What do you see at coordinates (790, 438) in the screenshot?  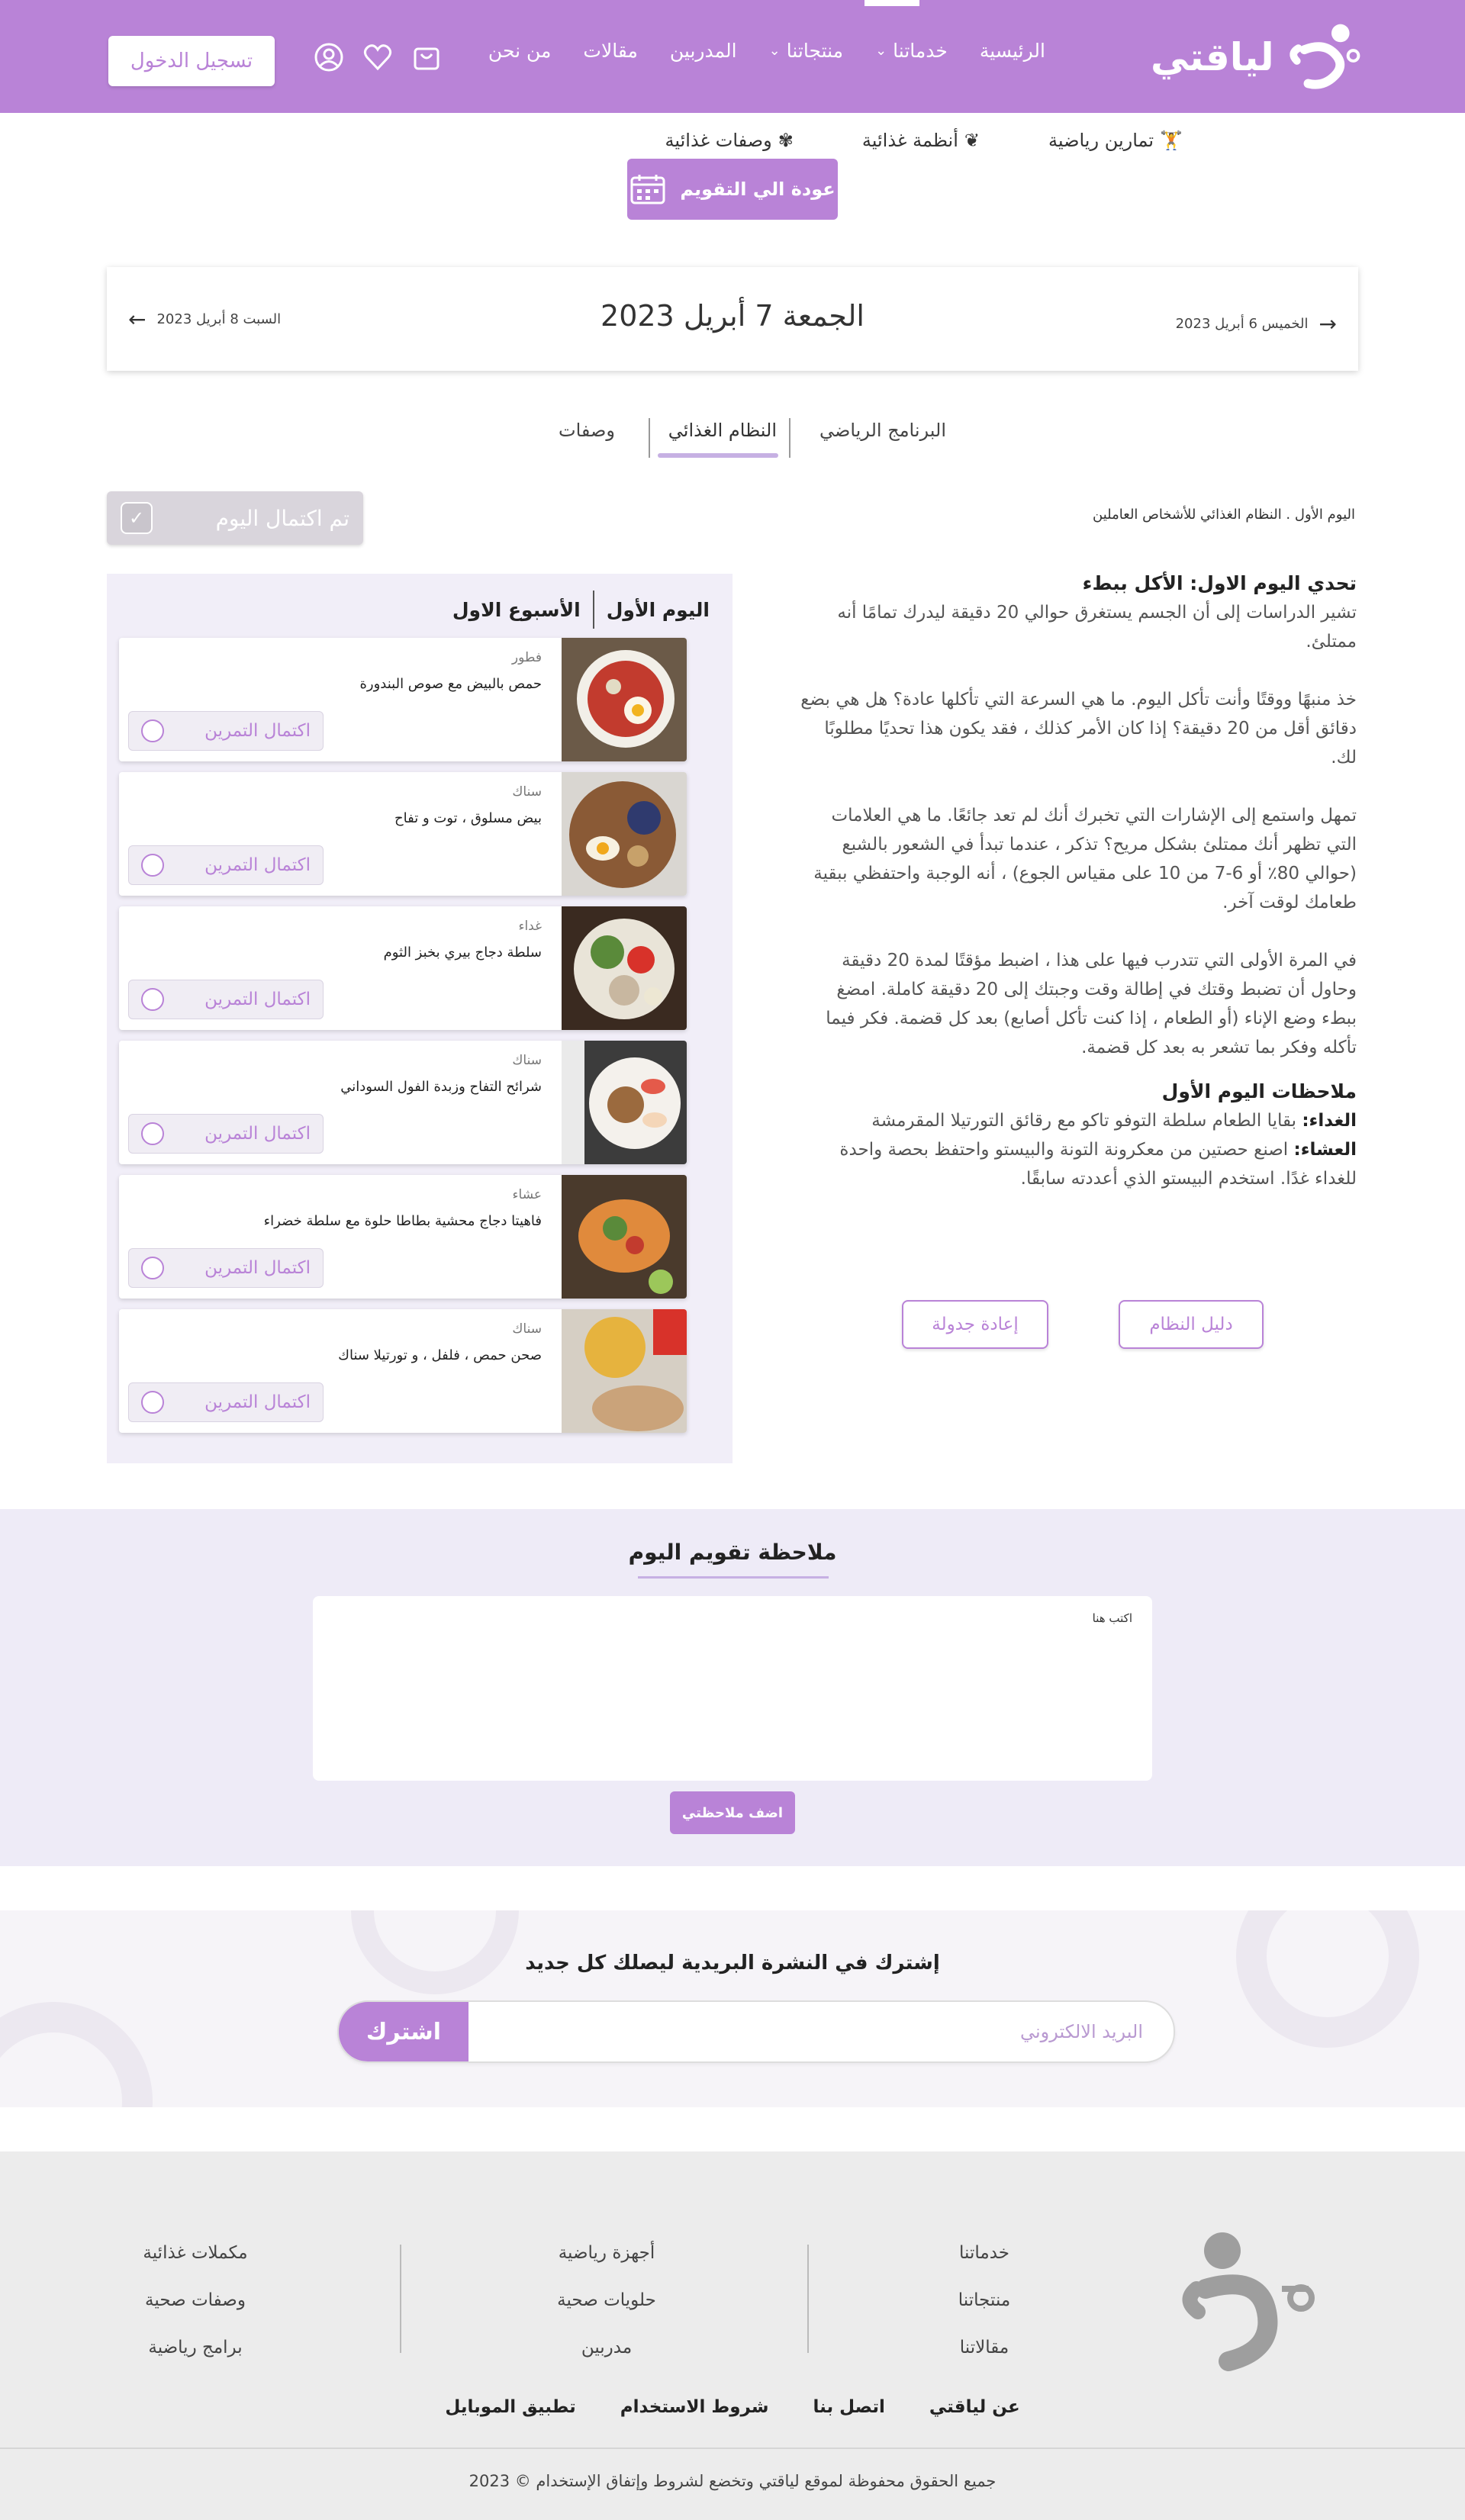 I see `tab-separator` at bounding box center [790, 438].